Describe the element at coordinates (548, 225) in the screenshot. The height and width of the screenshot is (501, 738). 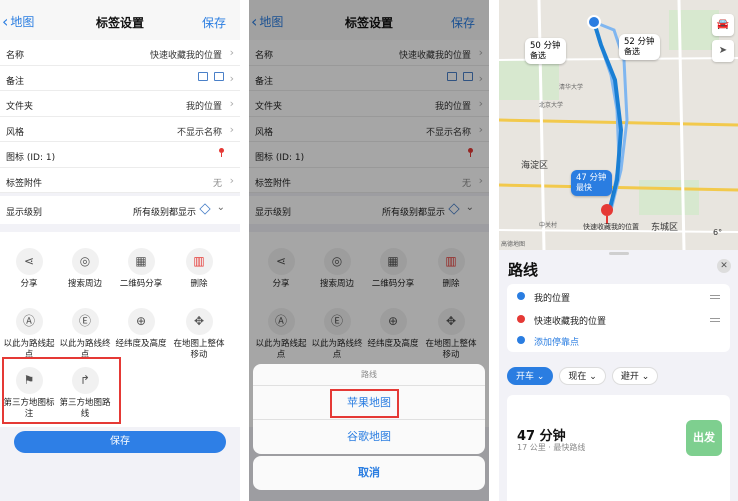
I see `poi-label: 中关村` at that location.